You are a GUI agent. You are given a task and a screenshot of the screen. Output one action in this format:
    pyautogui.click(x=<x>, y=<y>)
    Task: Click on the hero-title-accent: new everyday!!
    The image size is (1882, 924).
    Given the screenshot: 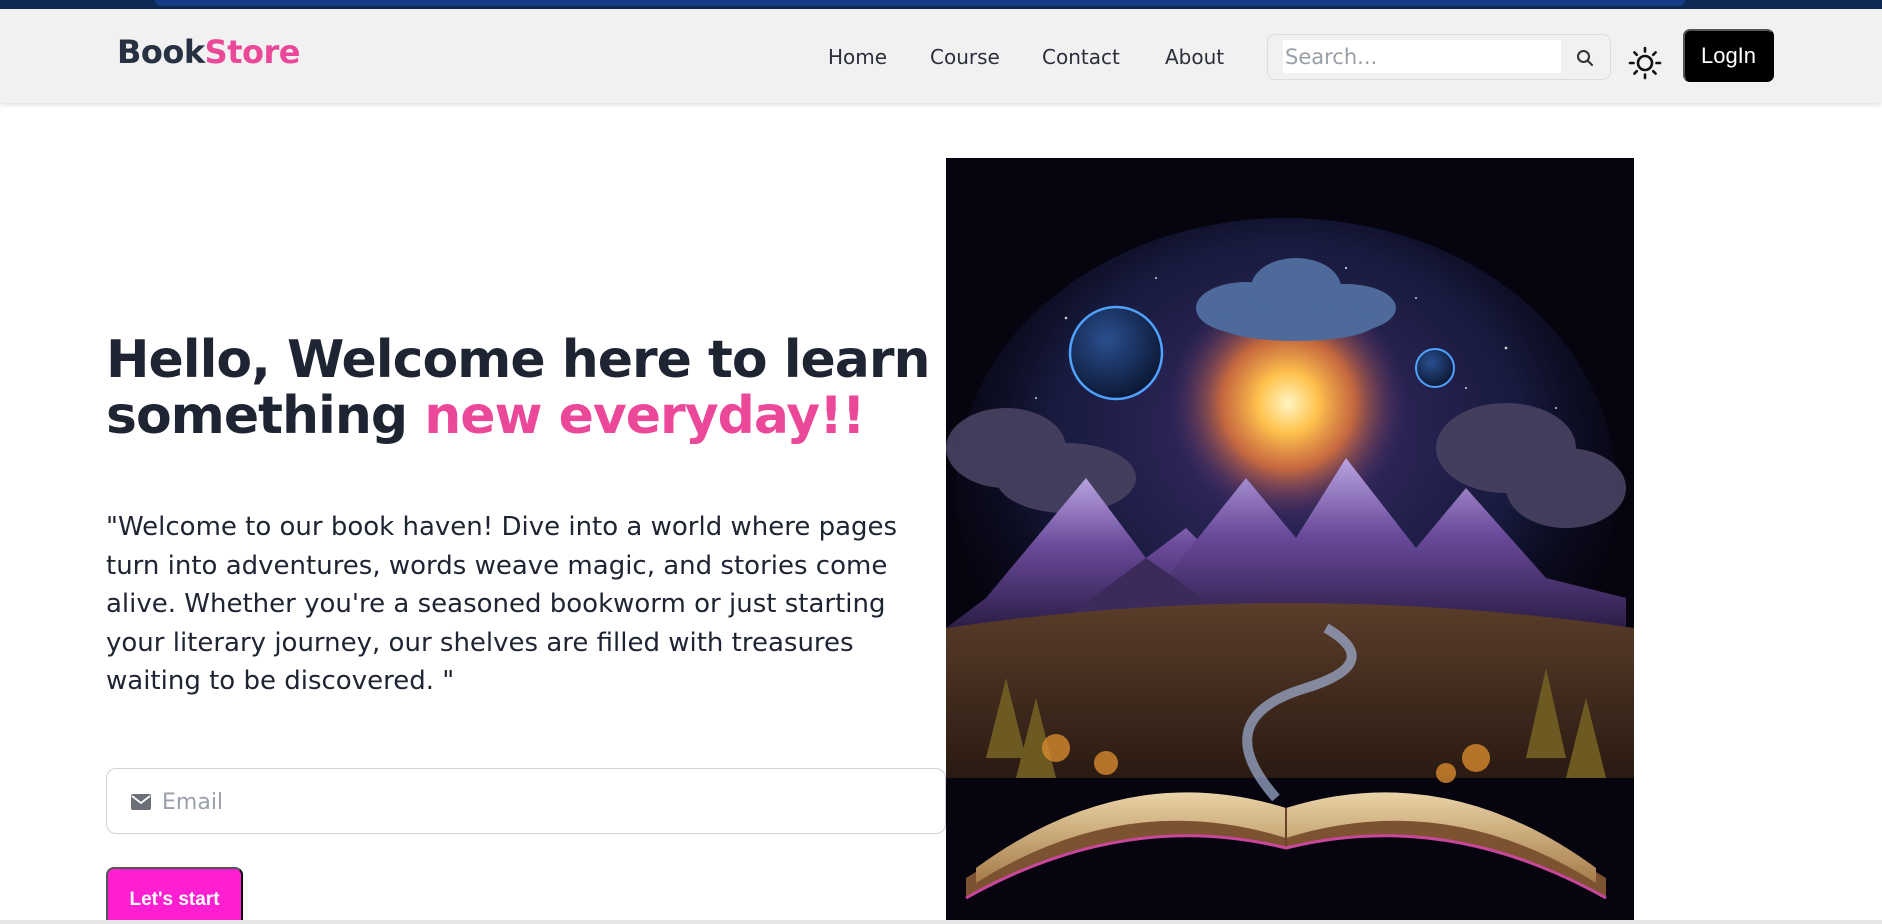 What is the action you would take?
    pyautogui.click(x=644, y=416)
    